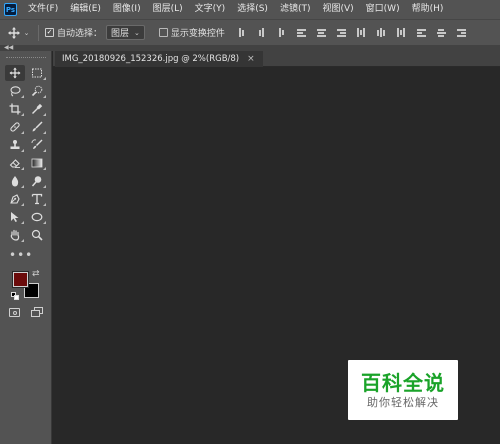 This screenshot has width=500, height=444. I want to click on auto-select-target-value: 图层, so click(120, 34).